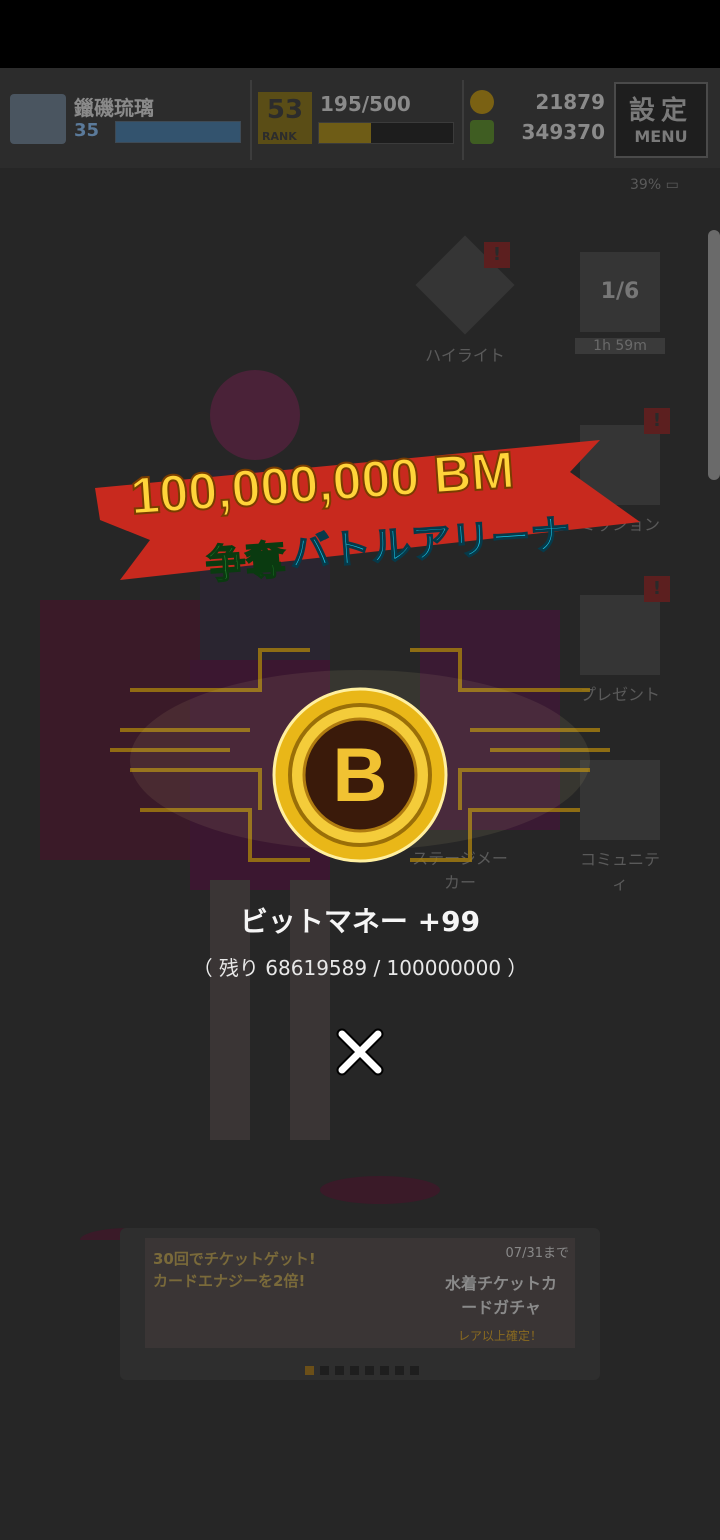 This screenshot has height=1540, width=720. Describe the element at coordinates (360, 968) in the screenshot. I see `remaining-text: （ 残り 68619589 / 100000000 ）` at that location.